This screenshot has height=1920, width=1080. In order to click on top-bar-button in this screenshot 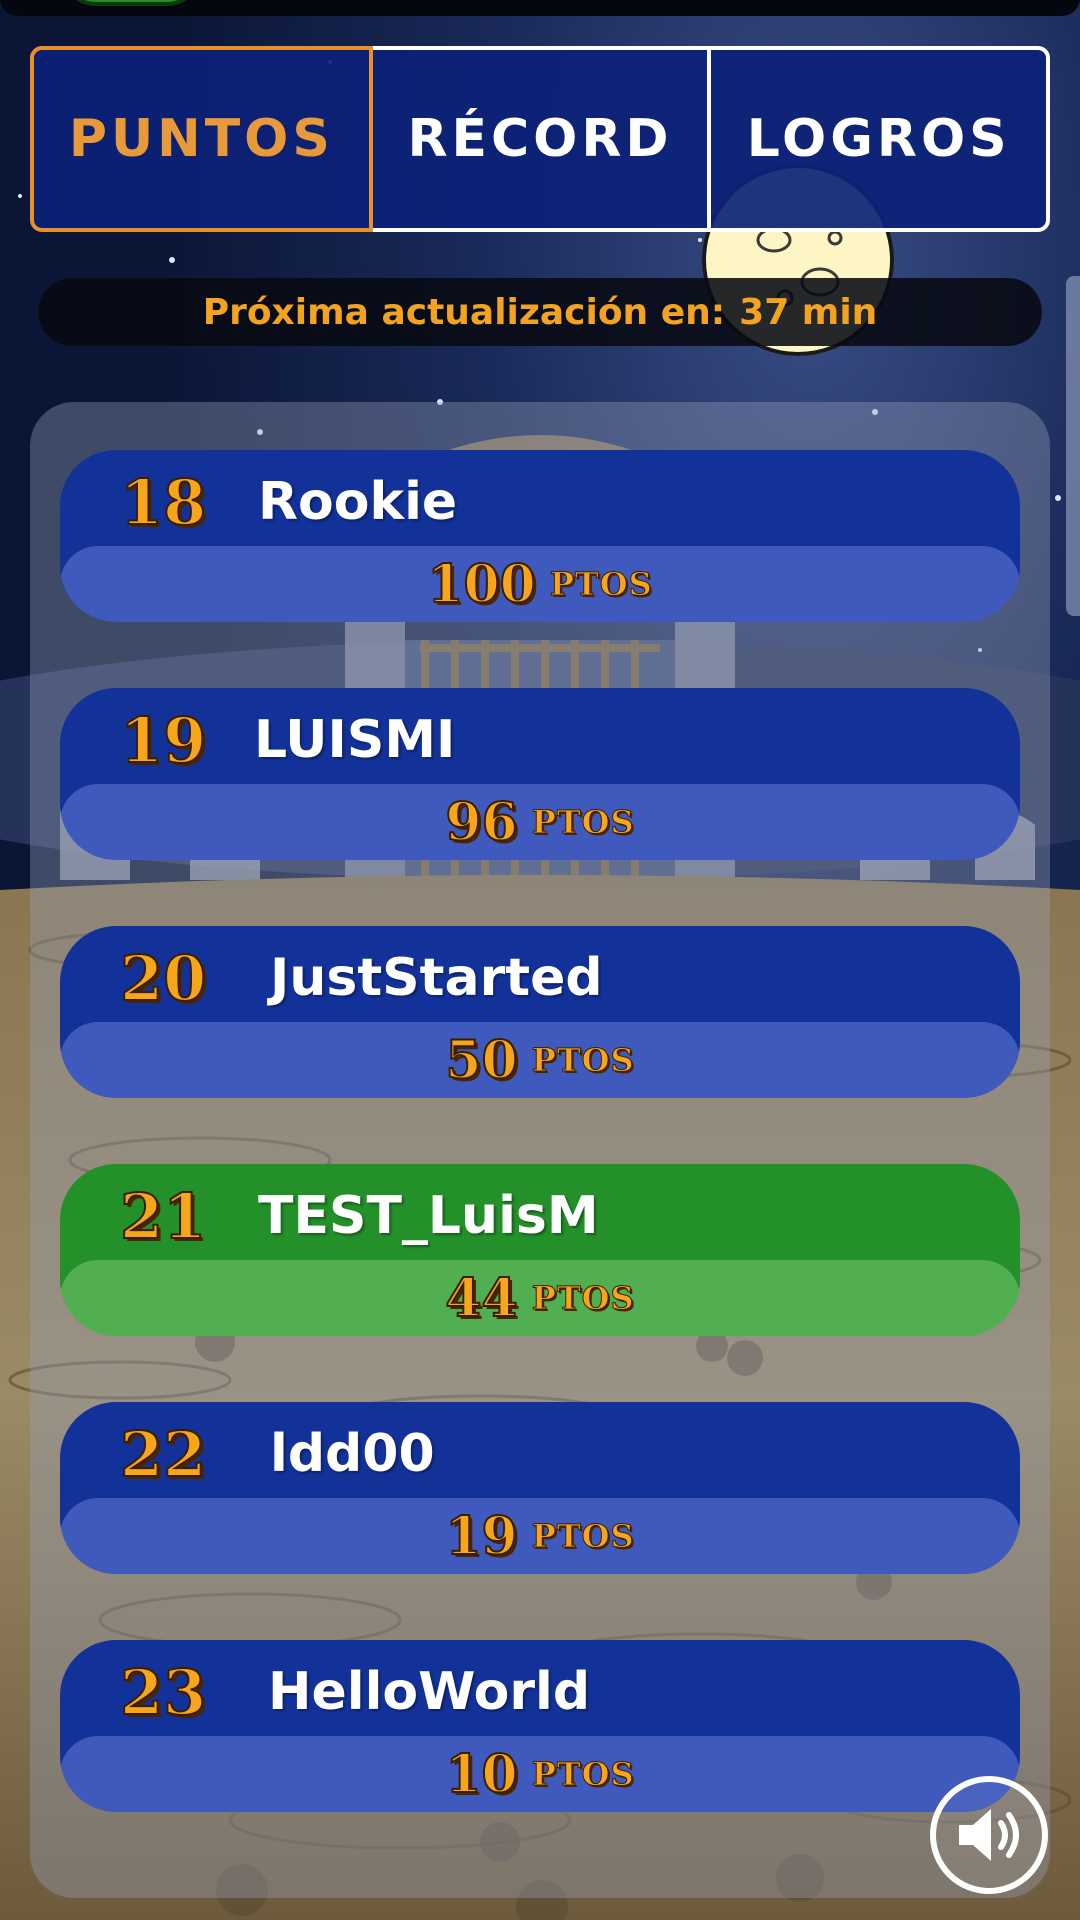, I will do `click(131, 3)`.